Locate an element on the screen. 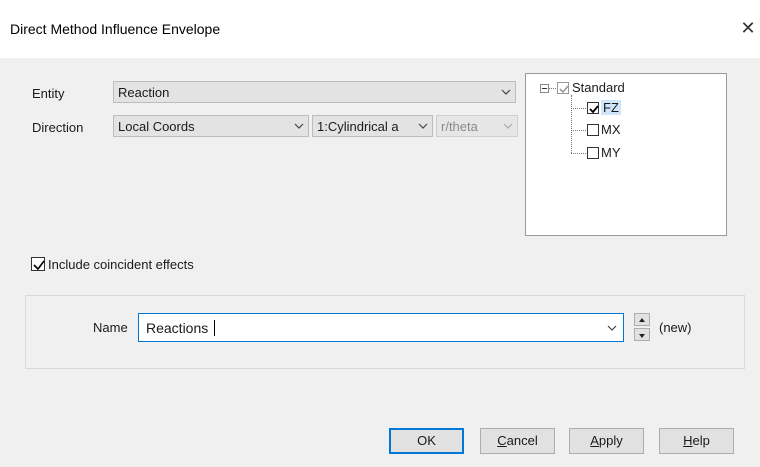  text-caret is located at coordinates (214, 328).